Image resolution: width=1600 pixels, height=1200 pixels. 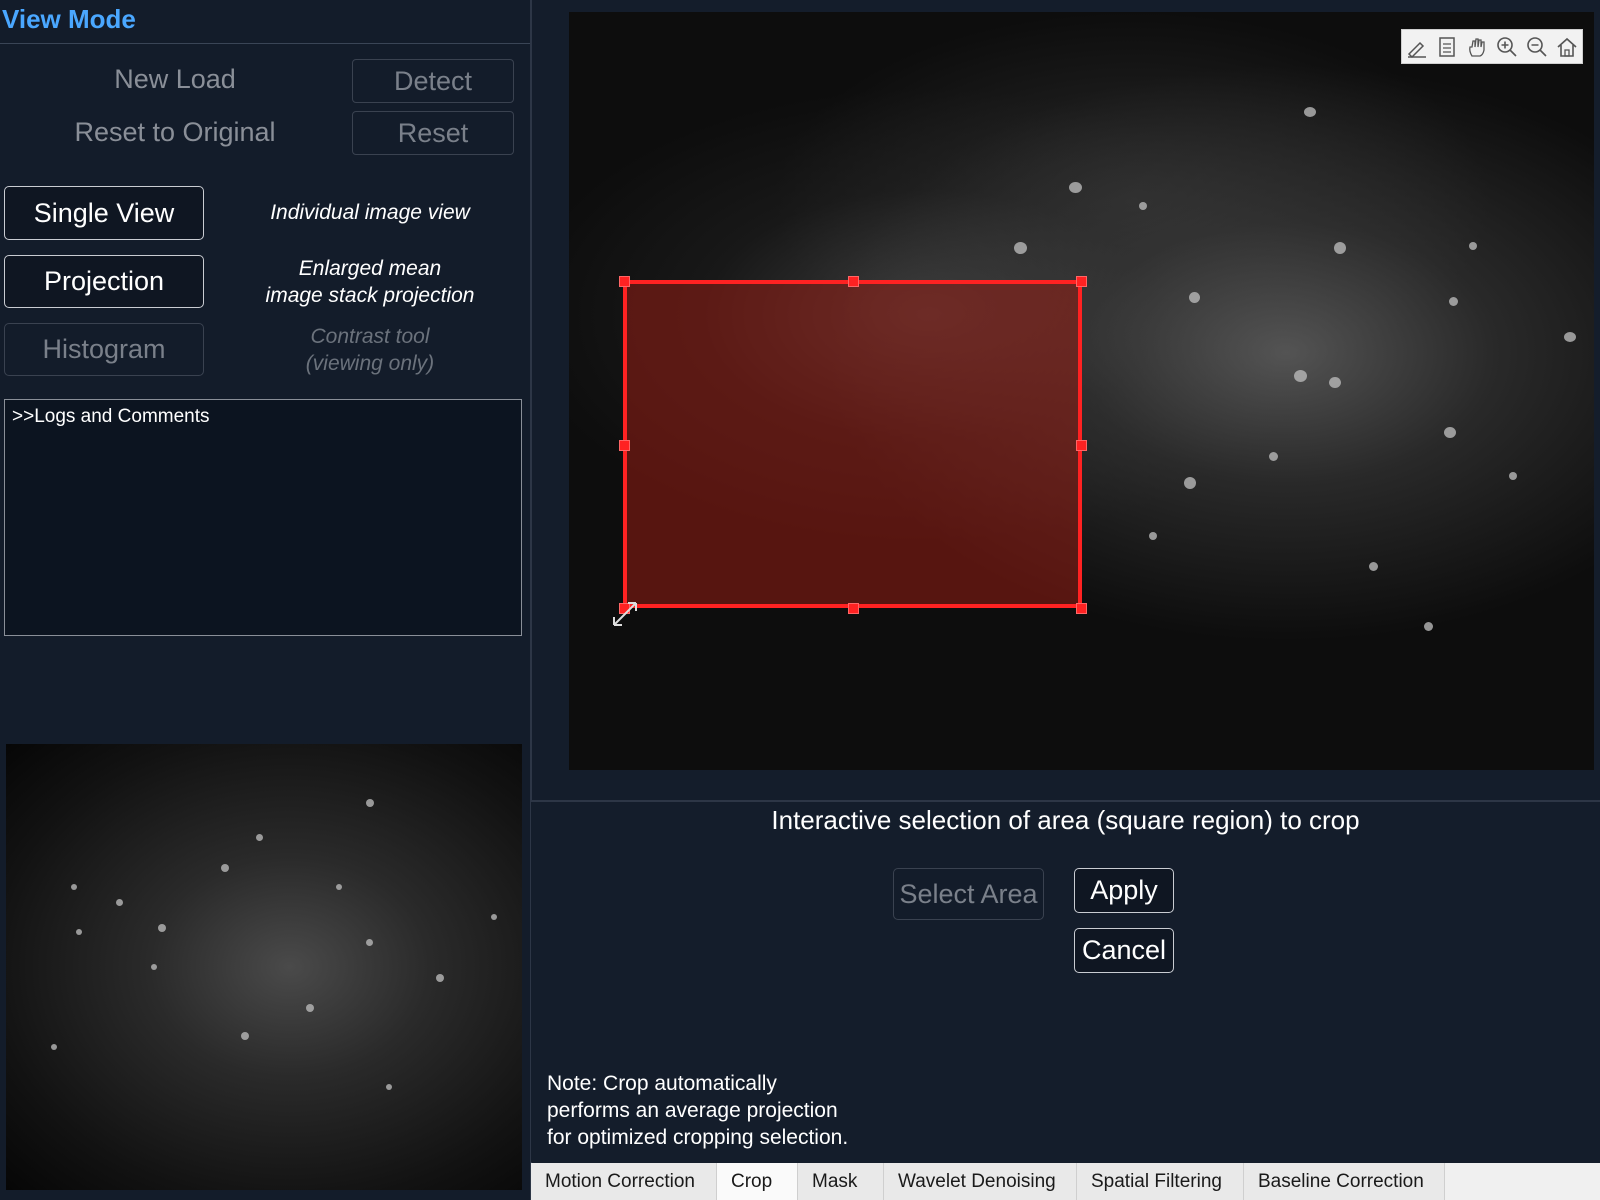 I want to click on projection-desc-line2: image stack projection, so click(x=370, y=295).